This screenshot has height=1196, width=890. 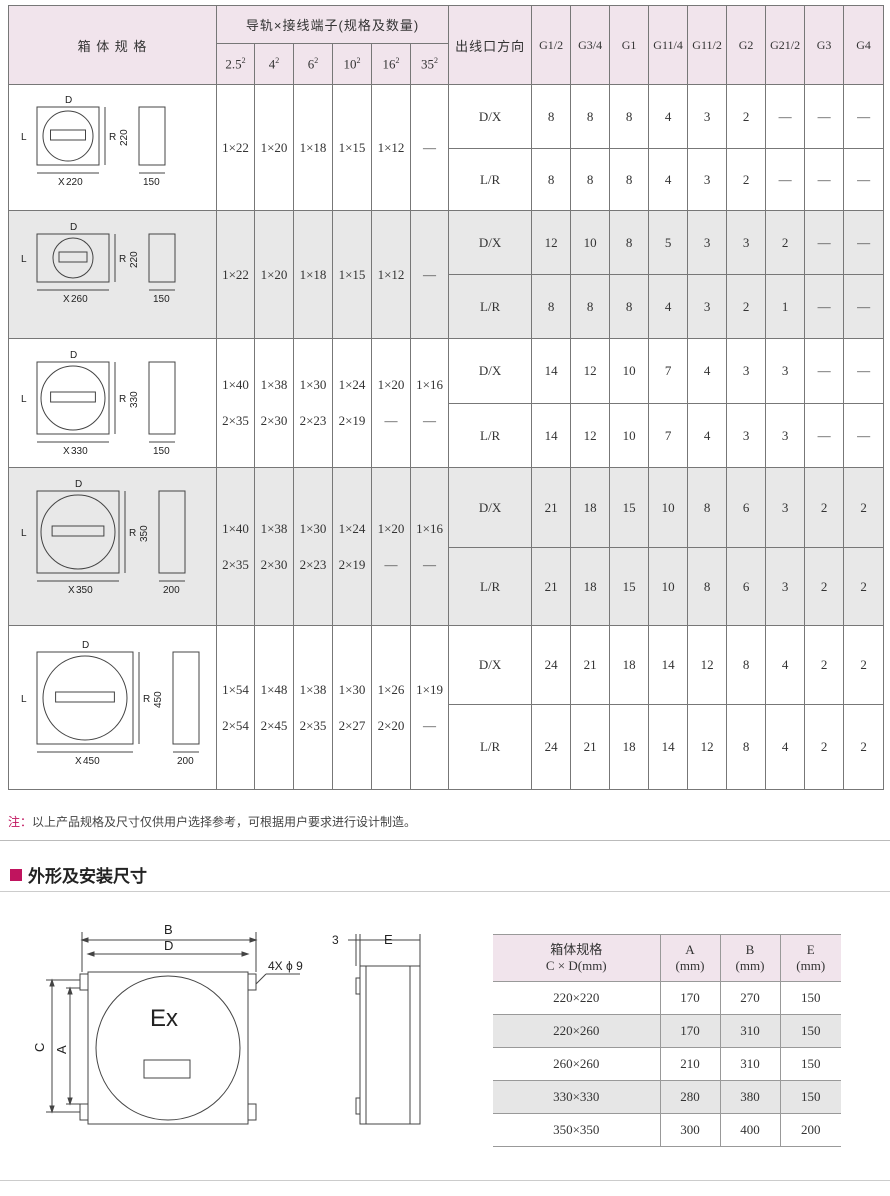 I want to click on thread-col-header: G11/4, so click(x=668, y=45).